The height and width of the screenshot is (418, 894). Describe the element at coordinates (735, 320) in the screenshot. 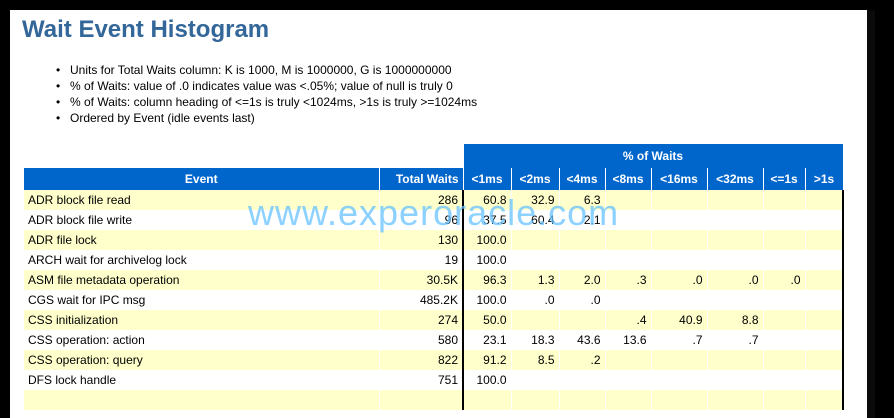

I see `percent-cell: 8.8` at that location.